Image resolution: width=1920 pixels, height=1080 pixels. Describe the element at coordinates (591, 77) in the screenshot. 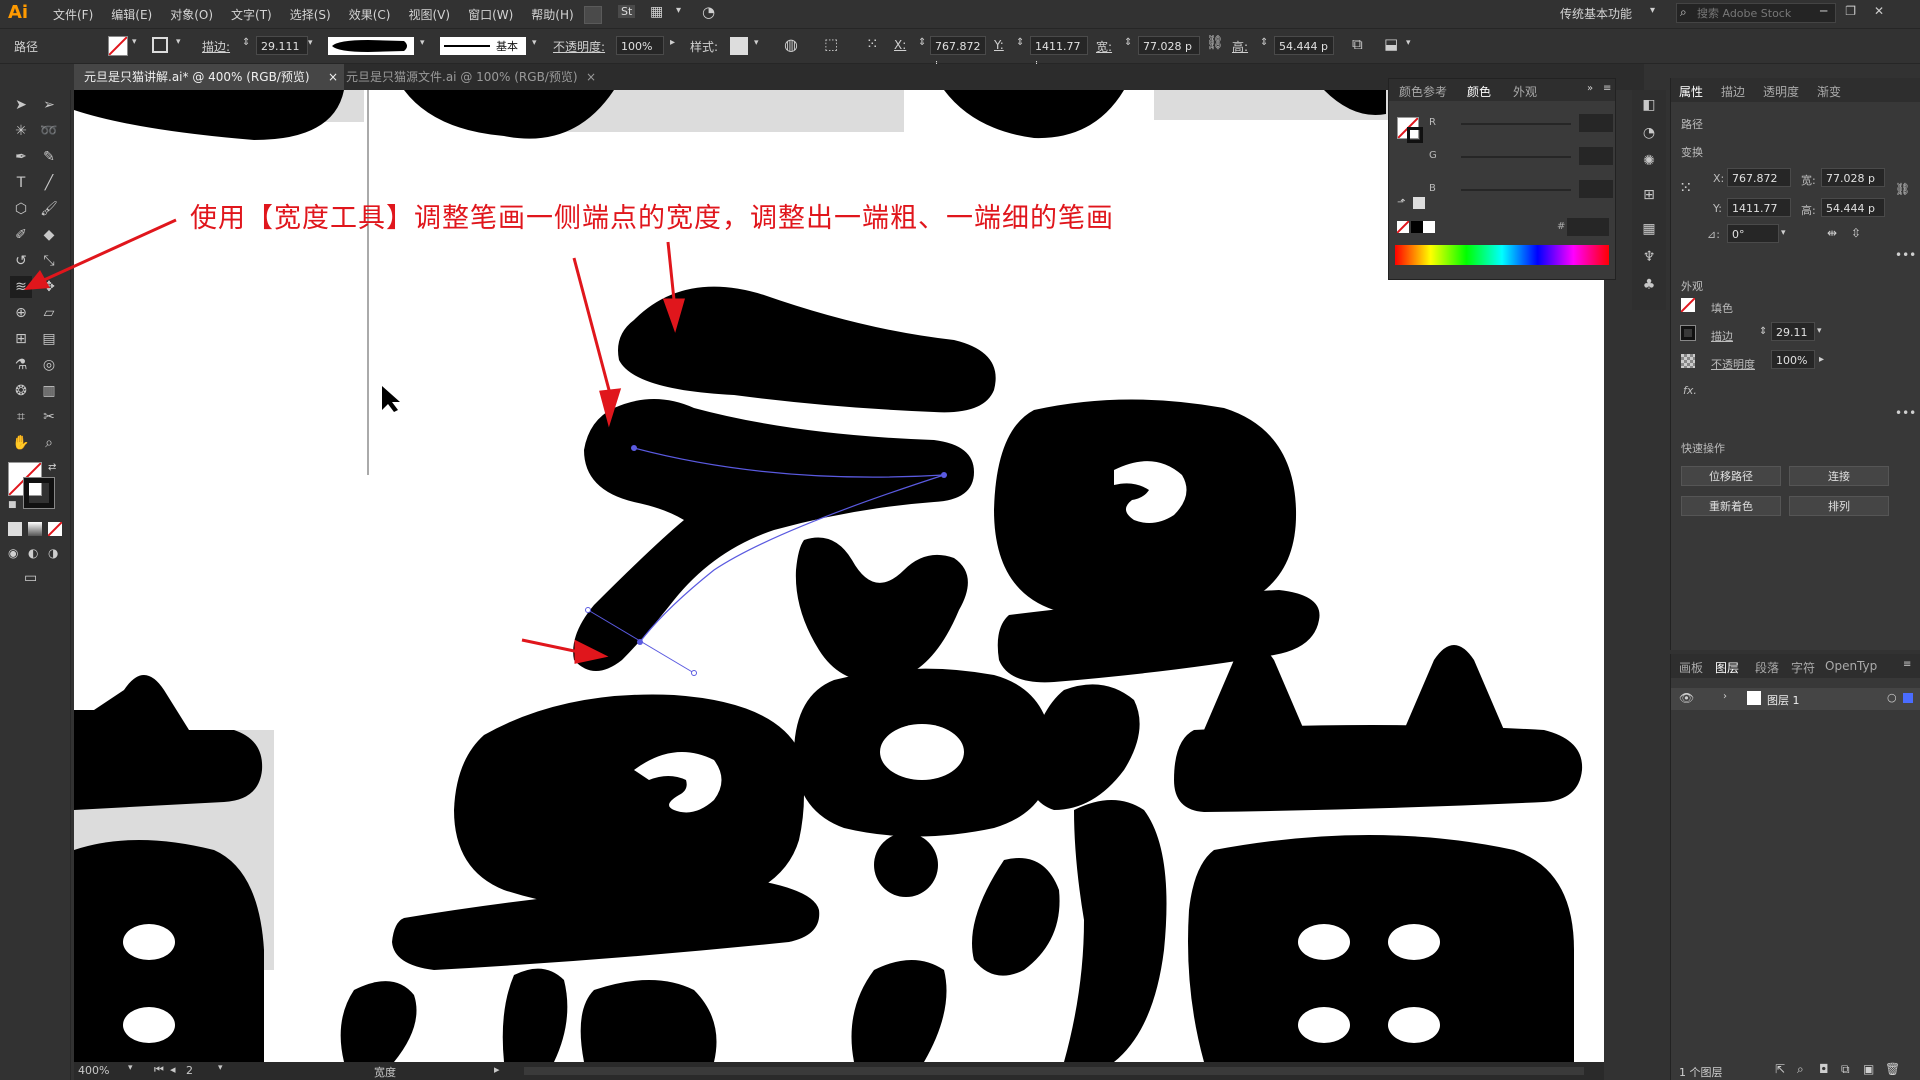

I see `close-icon: ×` at that location.